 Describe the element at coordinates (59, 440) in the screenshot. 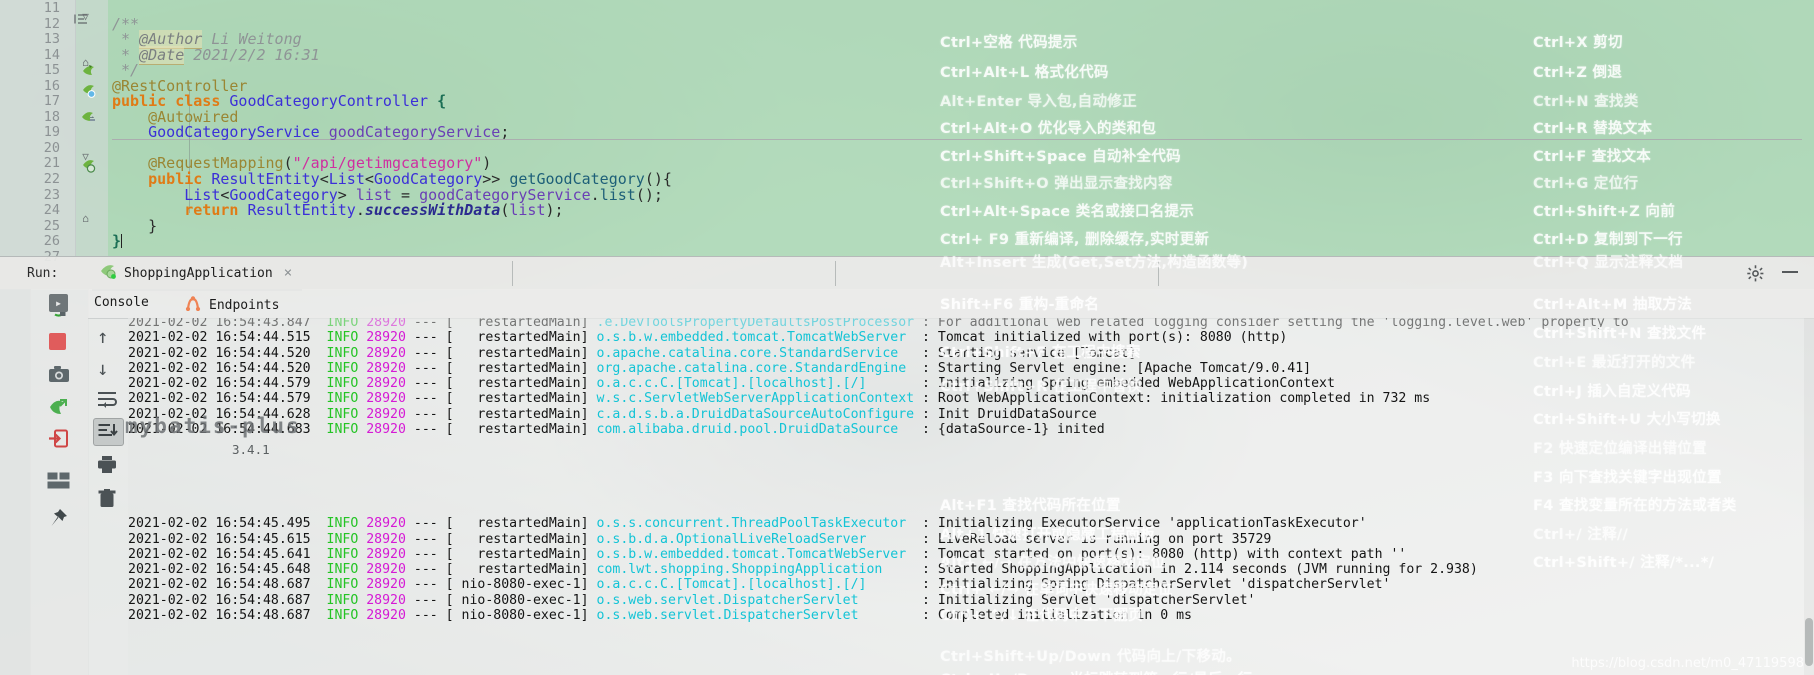

I see `exit-icon` at that location.